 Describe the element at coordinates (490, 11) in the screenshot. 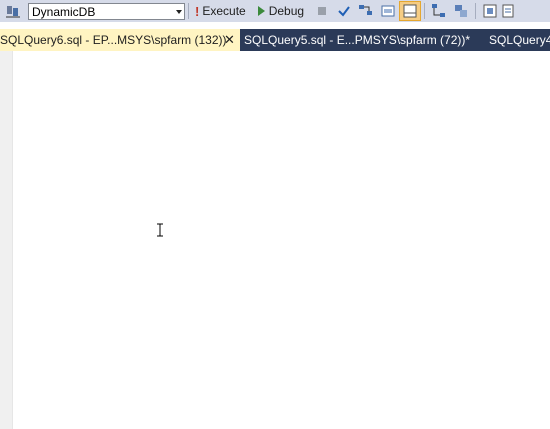

I see `intellisense-icon` at that location.